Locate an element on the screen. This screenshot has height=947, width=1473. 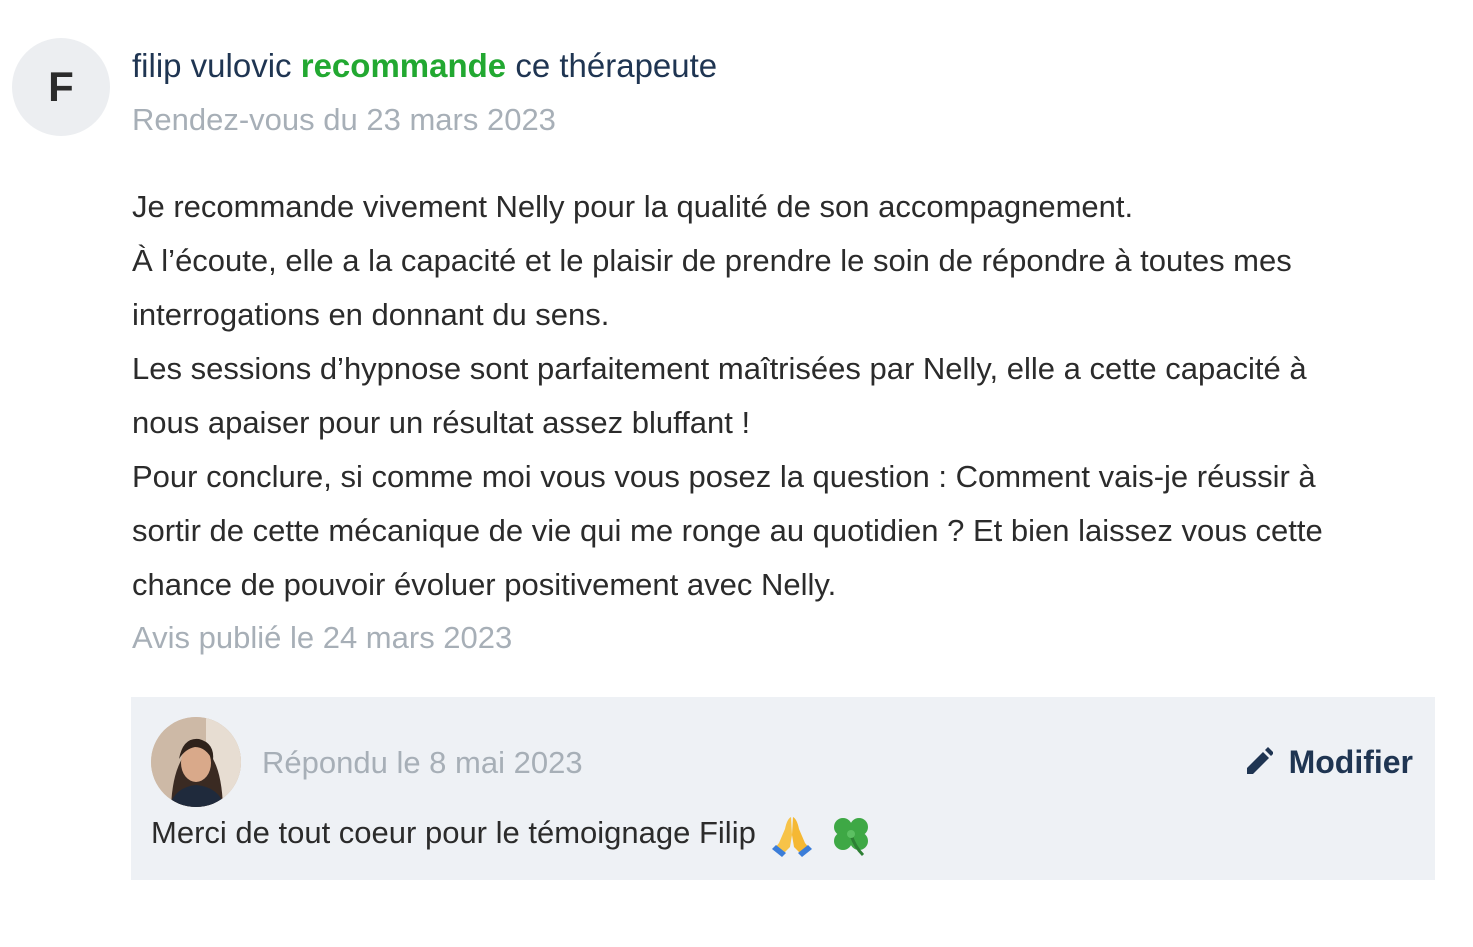
author-avatar: F is located at coordinates (61, 87).